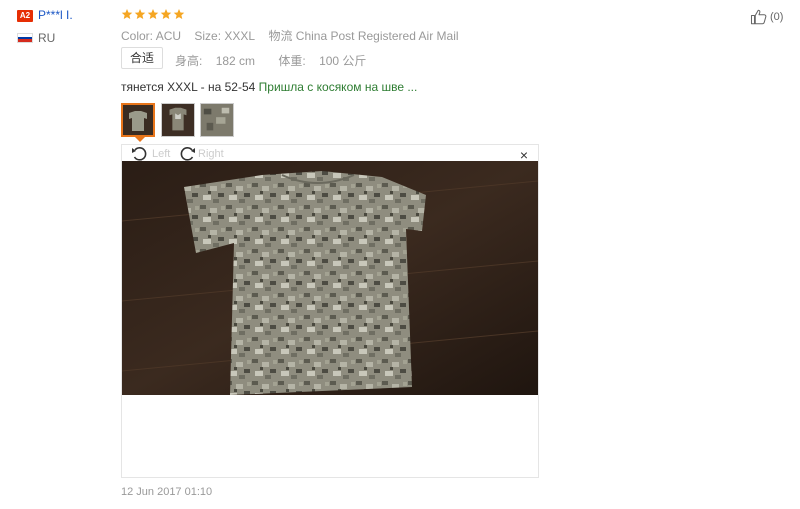 This screenshot has width=800, height=509. I want to click on attr-shipping: 物流 China Post Registered Air Mail, so click(363, 36).